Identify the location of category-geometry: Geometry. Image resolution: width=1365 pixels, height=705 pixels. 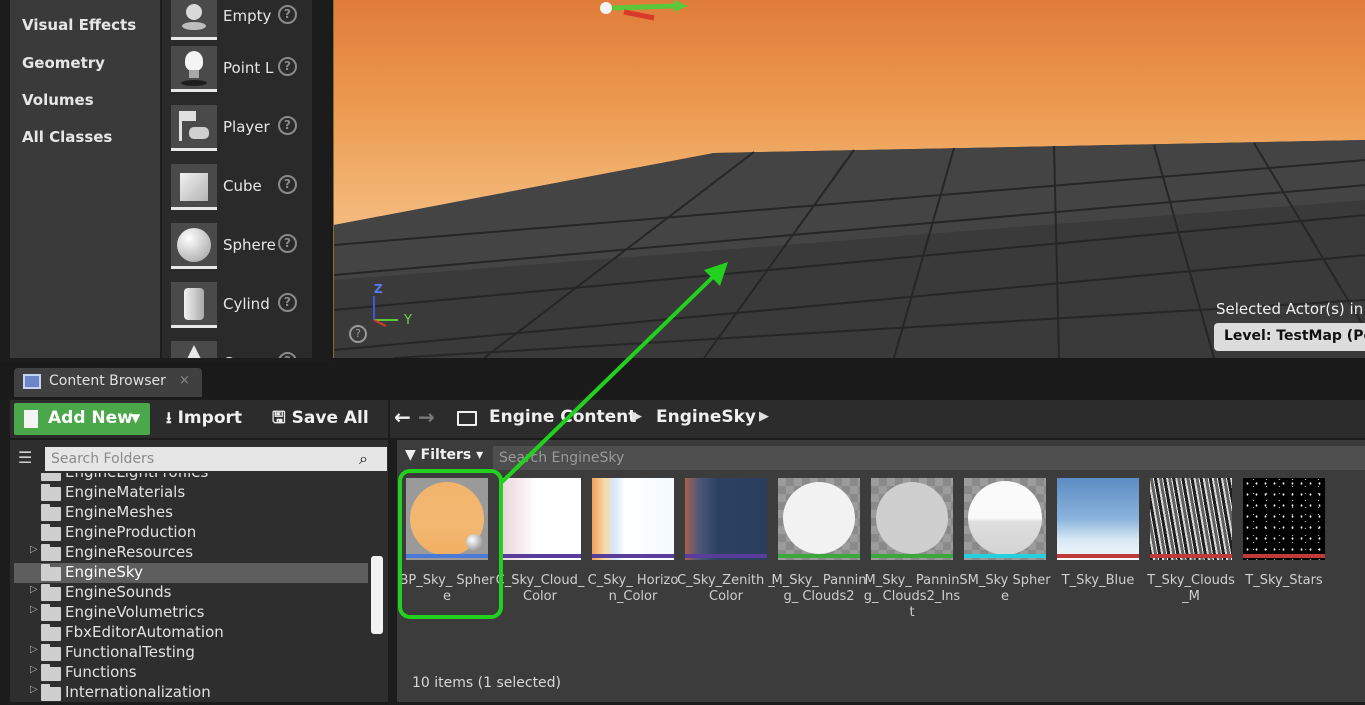
(63, 63).